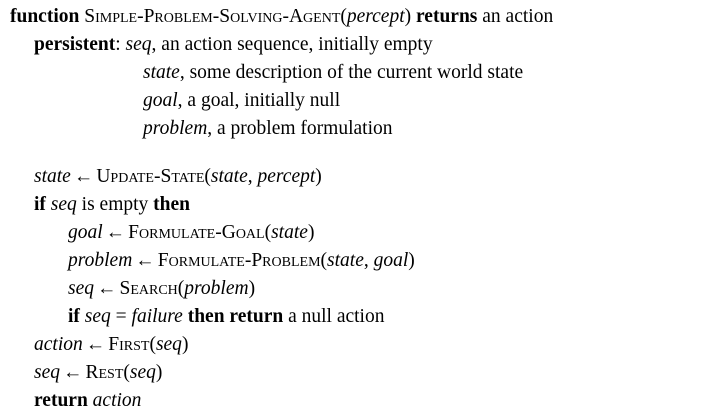  I want to click on function-call: Rest, so click(104, 372).